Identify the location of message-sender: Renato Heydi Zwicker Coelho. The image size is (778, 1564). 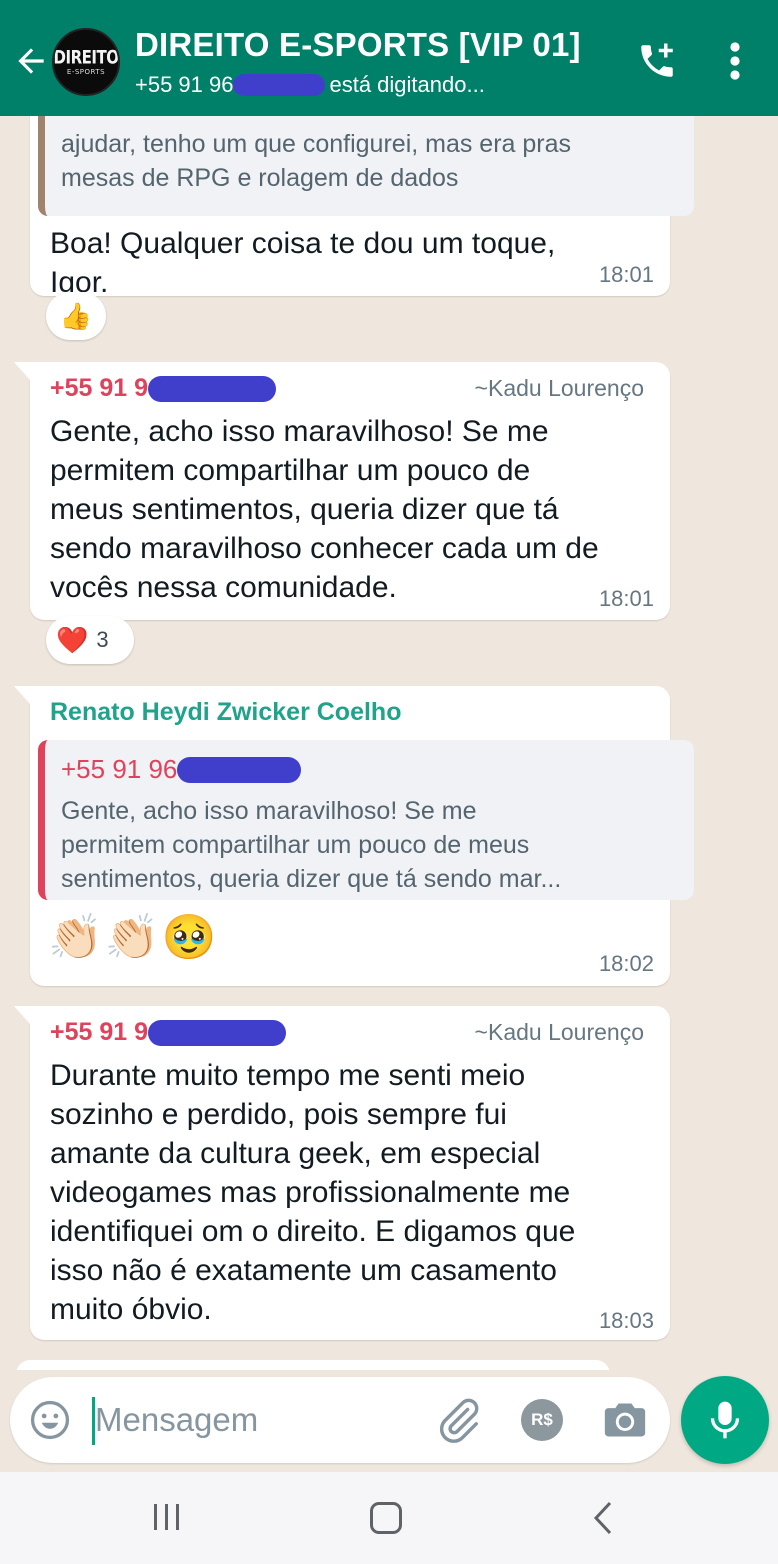
(225, 712).